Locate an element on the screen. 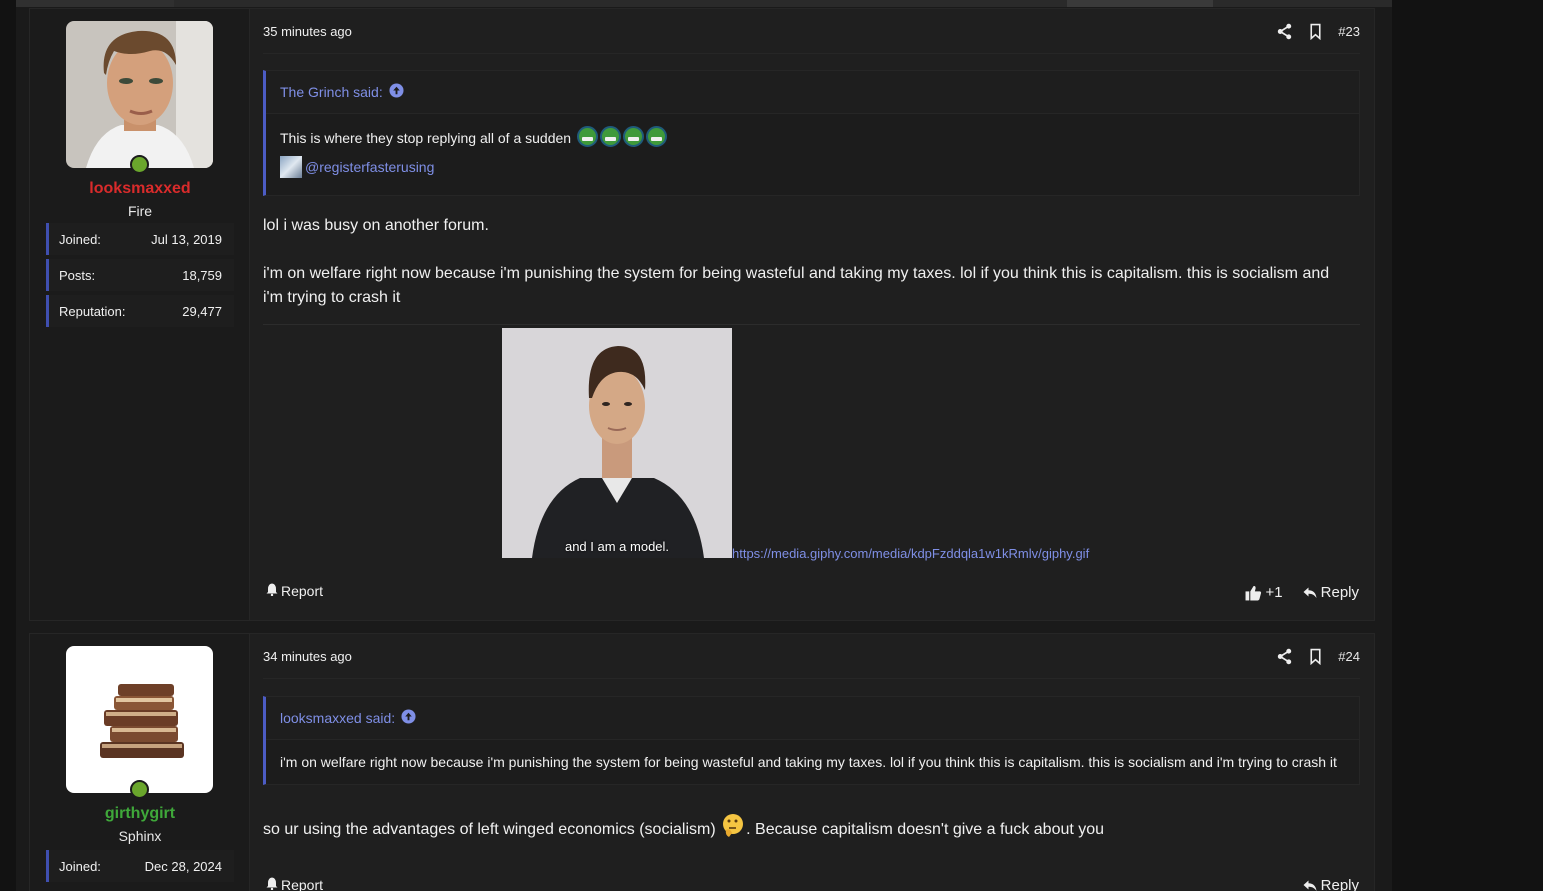  top-scroll-bar is located at coordinates (704, 3).